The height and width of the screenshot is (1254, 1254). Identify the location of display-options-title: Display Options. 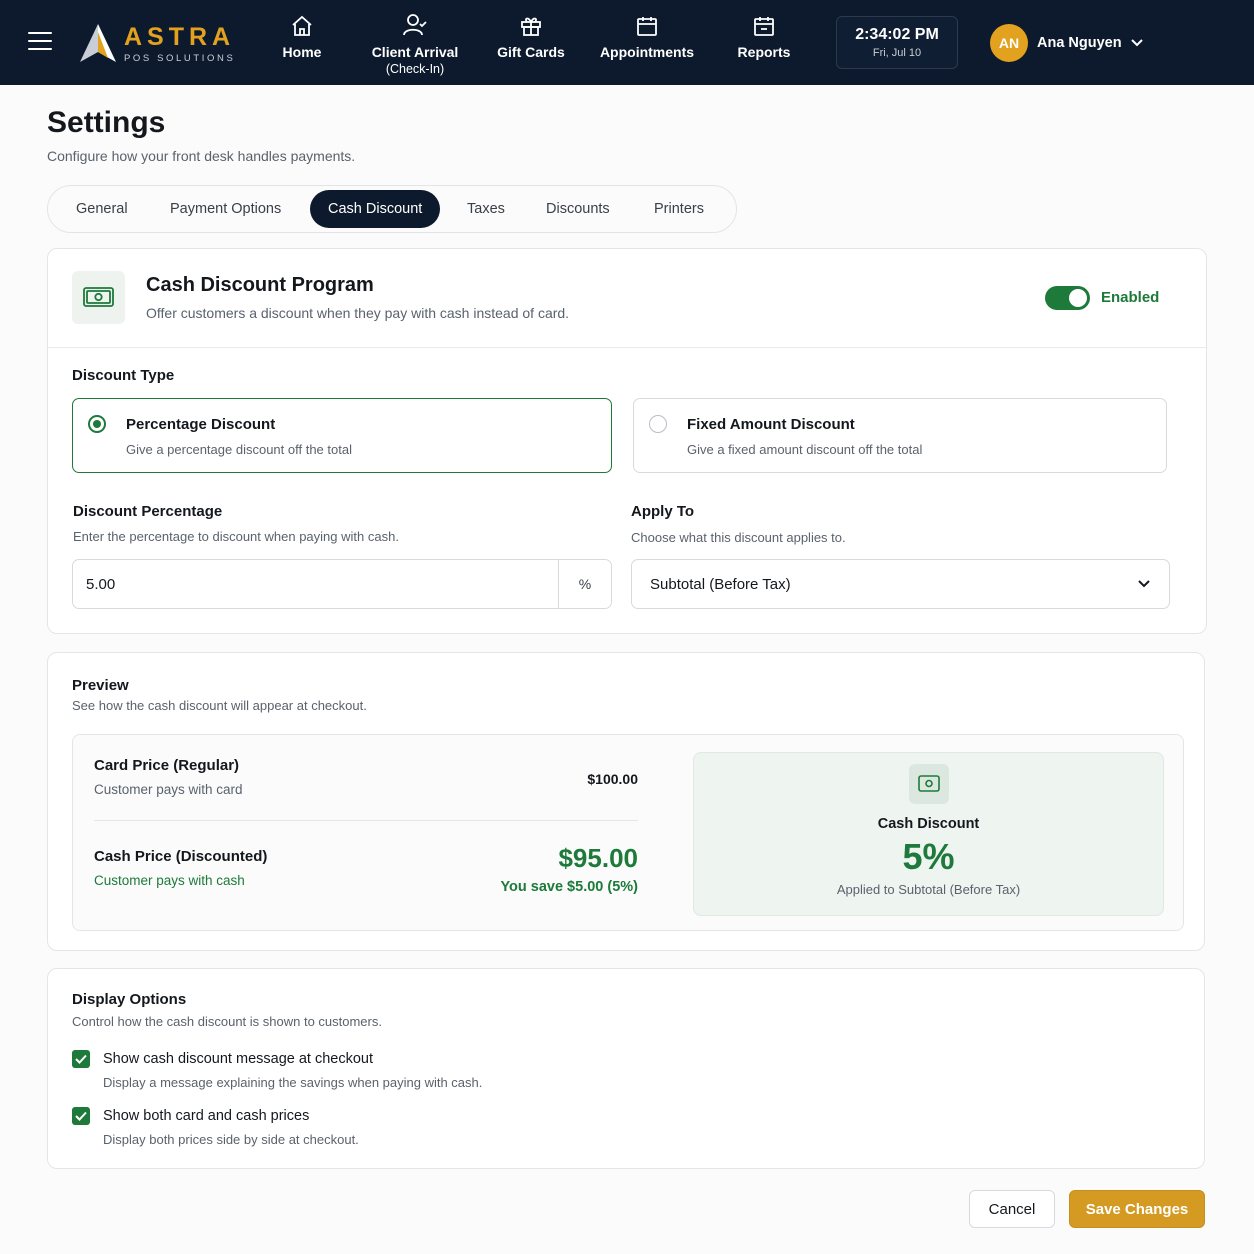
(129, 999).